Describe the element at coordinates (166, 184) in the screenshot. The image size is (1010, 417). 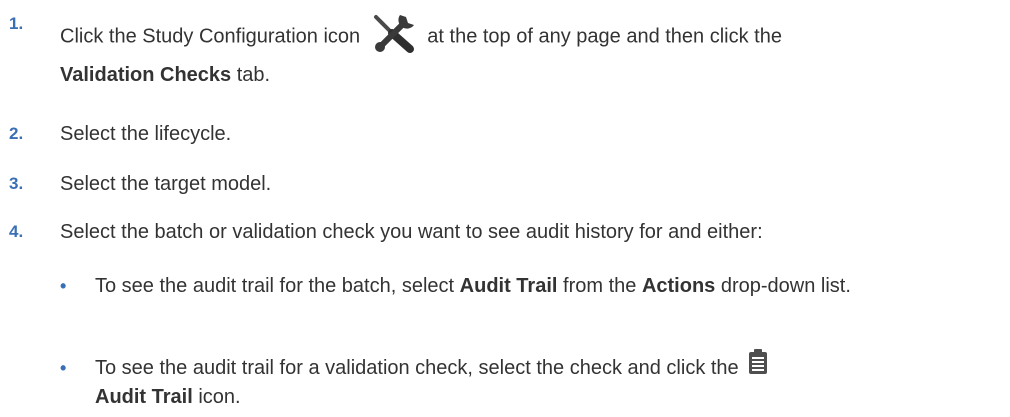
I see `step-text: Select the target model.` at that location.